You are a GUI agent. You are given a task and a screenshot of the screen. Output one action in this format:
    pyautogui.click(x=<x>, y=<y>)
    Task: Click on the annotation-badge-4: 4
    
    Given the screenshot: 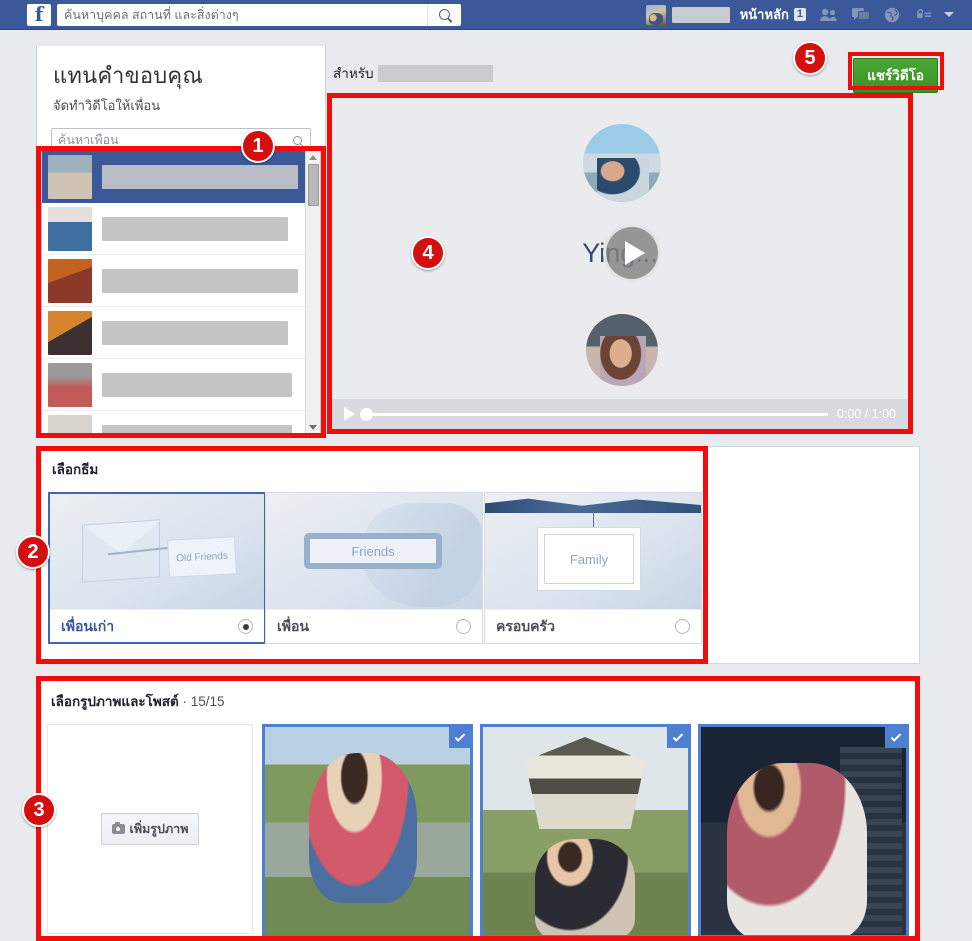 What is the action you would take?
    pyautogui.click(x=428, y=253)
    